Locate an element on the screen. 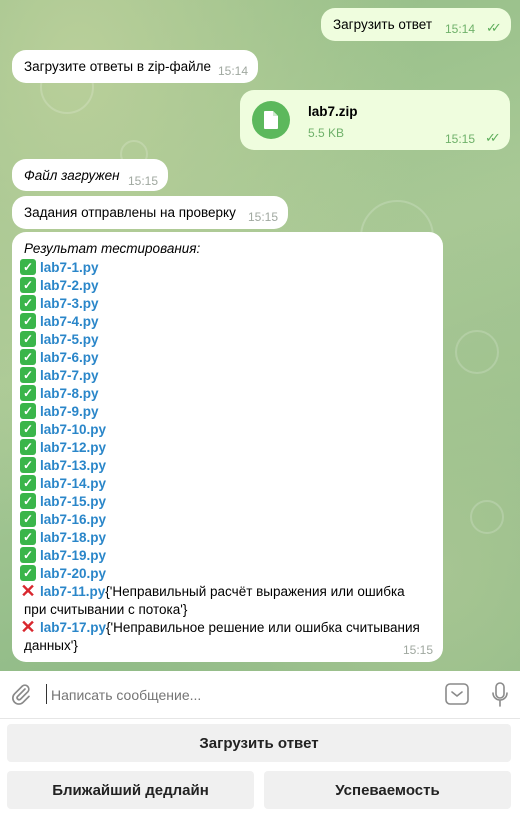  result-line-passed: ✓ lab7-15.py is located at coordinates (63, 501).